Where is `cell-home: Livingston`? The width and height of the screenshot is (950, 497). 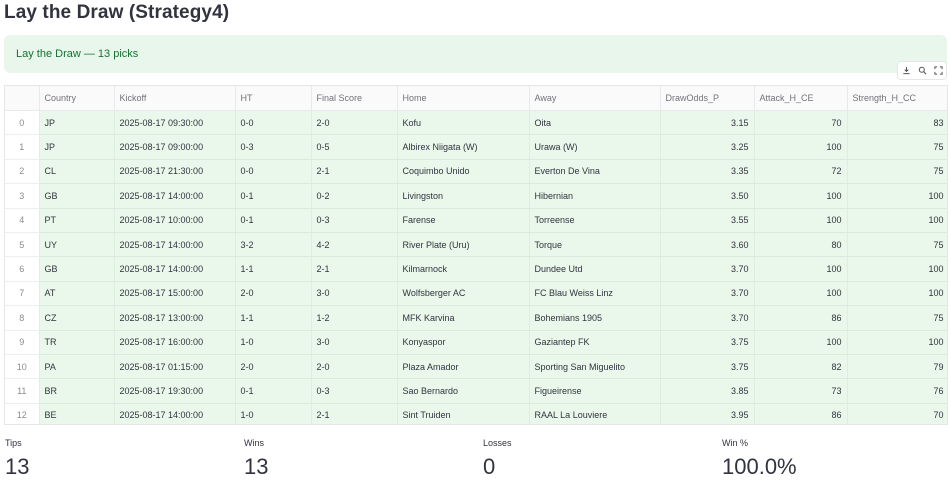
cell-home: Livingston is located at coordinates (463, 196).